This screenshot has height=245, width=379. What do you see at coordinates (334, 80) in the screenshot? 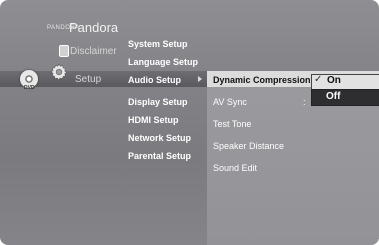
I see `dropdown-option-on: On` at bounding box center [334, 80].